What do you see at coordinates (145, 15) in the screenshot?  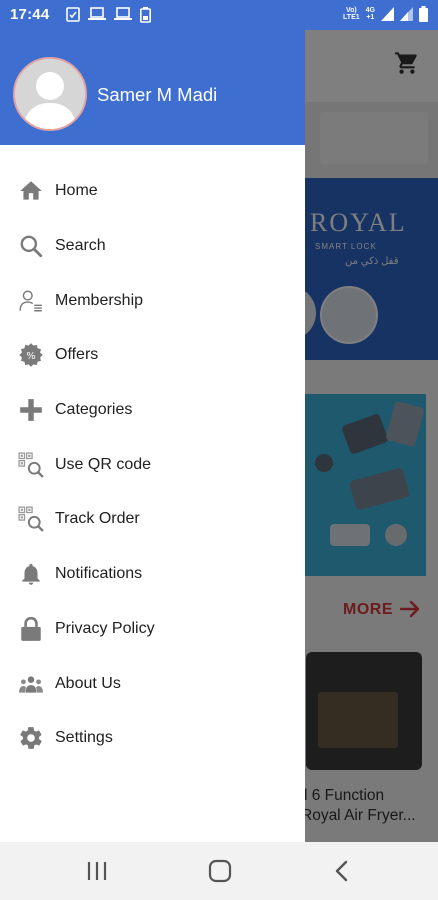 I see `battery-saver-icon` at bounding box center [145, 15].